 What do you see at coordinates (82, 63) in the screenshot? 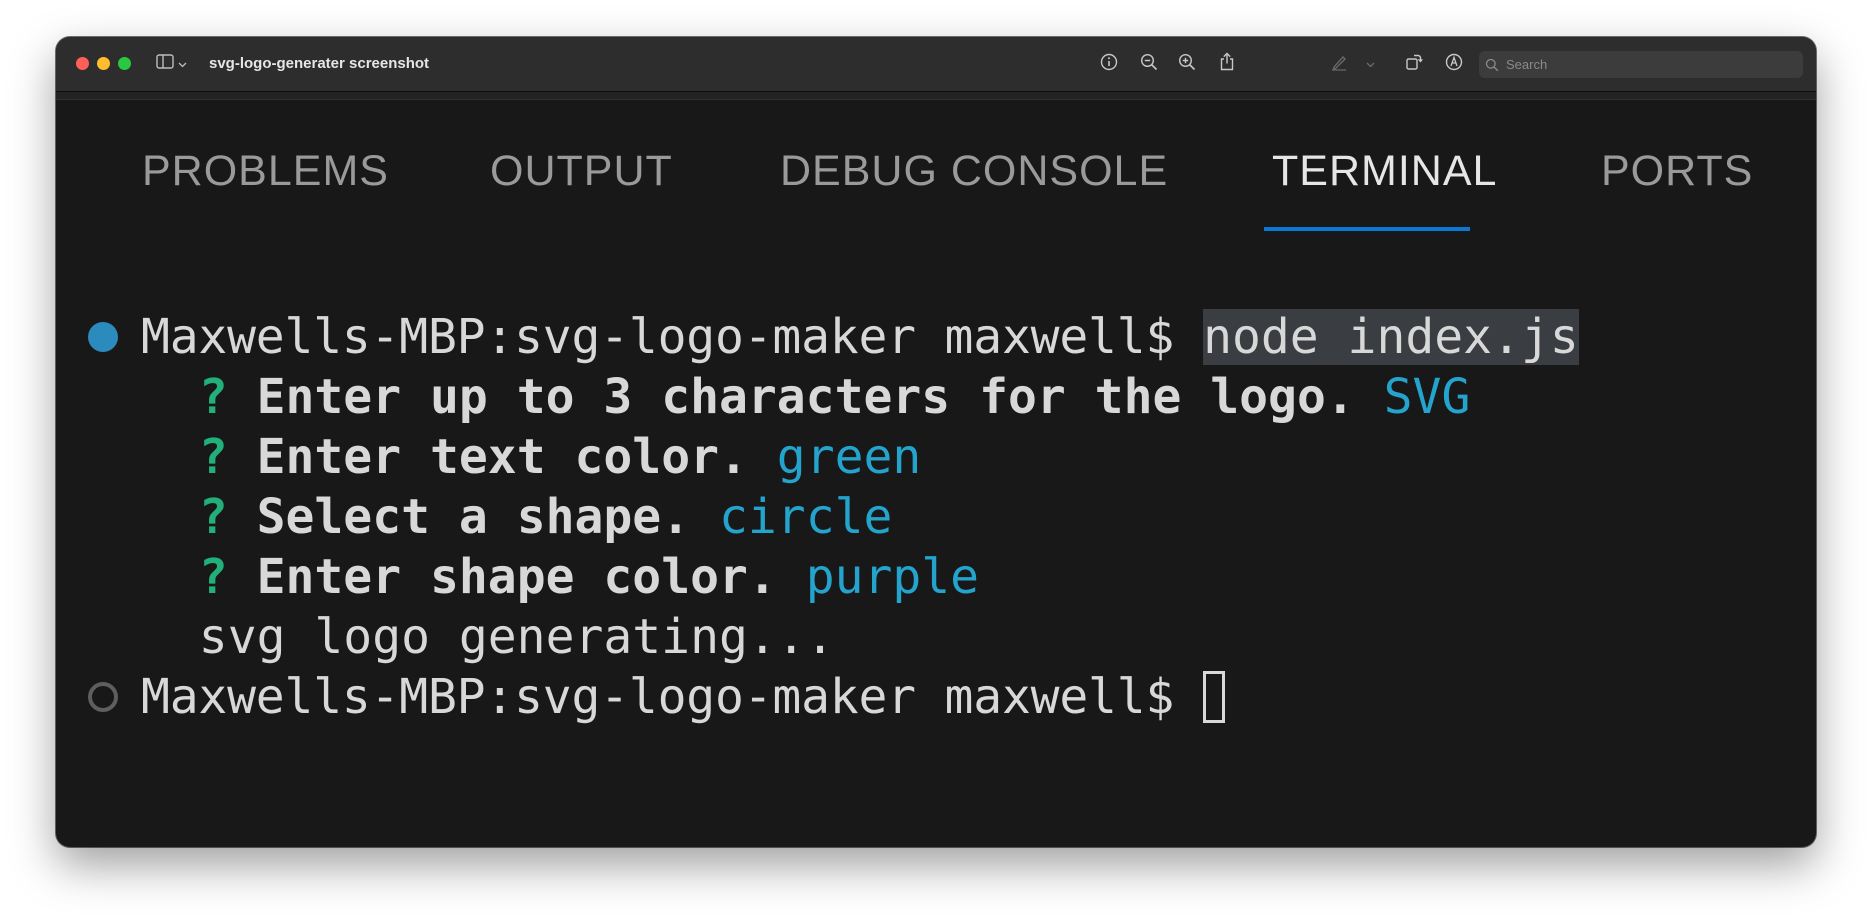
I see `close-button` at bounding box center [82, 63].